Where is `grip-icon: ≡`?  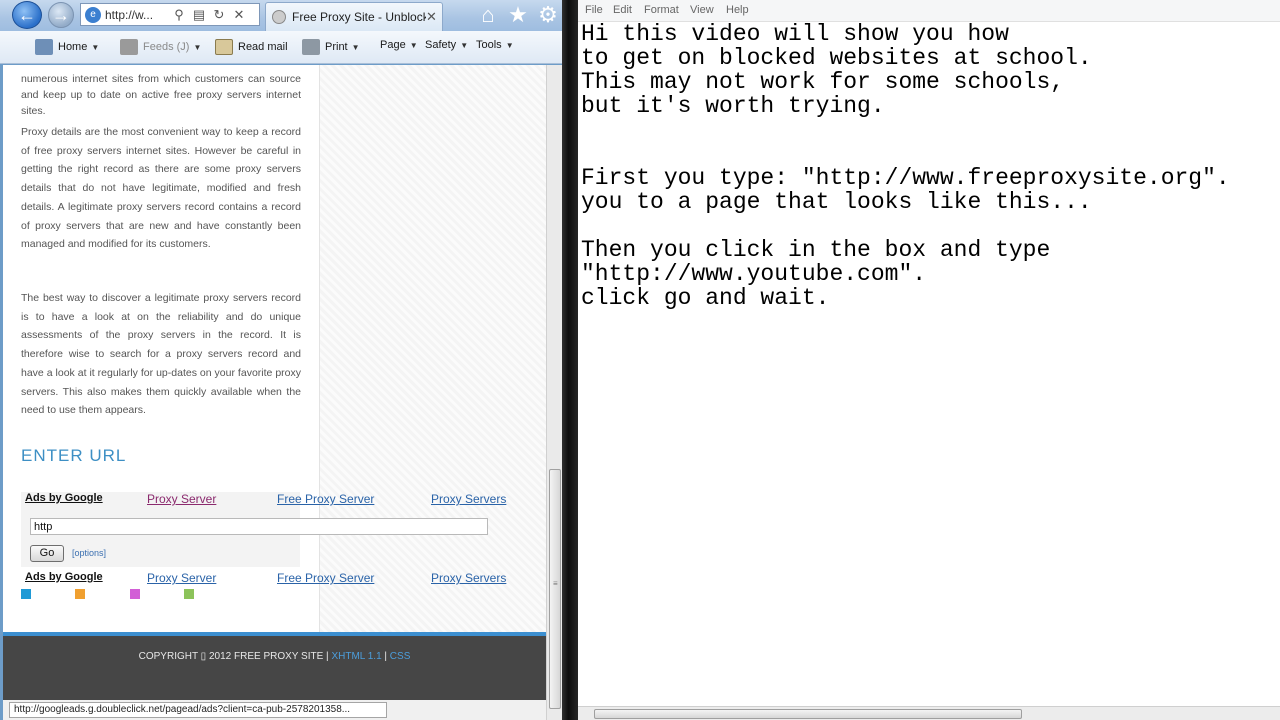 grip-icon: ≡ is located at coordinates (555, 583).